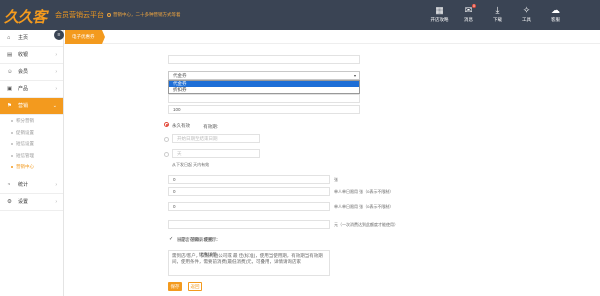 The image size is (600, 296). What do you see at coordinates (166, 124) in the screenshot?
I see `validity-radio-permanent` at bounding box center [166, 124].